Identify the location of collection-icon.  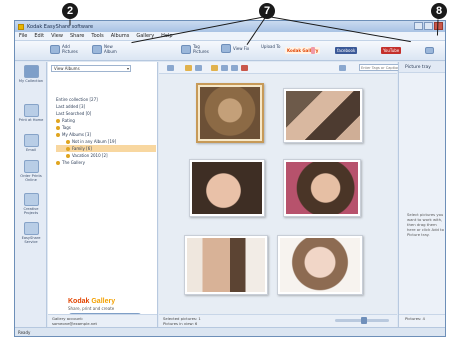
(31, 71).